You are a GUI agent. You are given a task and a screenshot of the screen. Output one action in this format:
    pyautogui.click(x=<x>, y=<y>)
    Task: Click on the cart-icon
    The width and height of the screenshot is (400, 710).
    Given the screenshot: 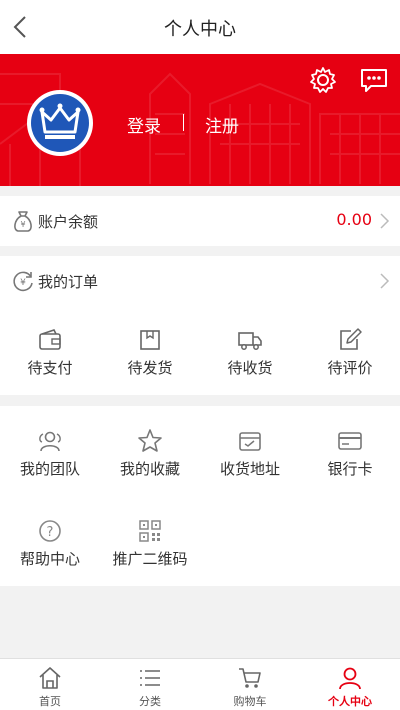 What is the action you would take?
    pyautogui.click(x=250, y=678)
    